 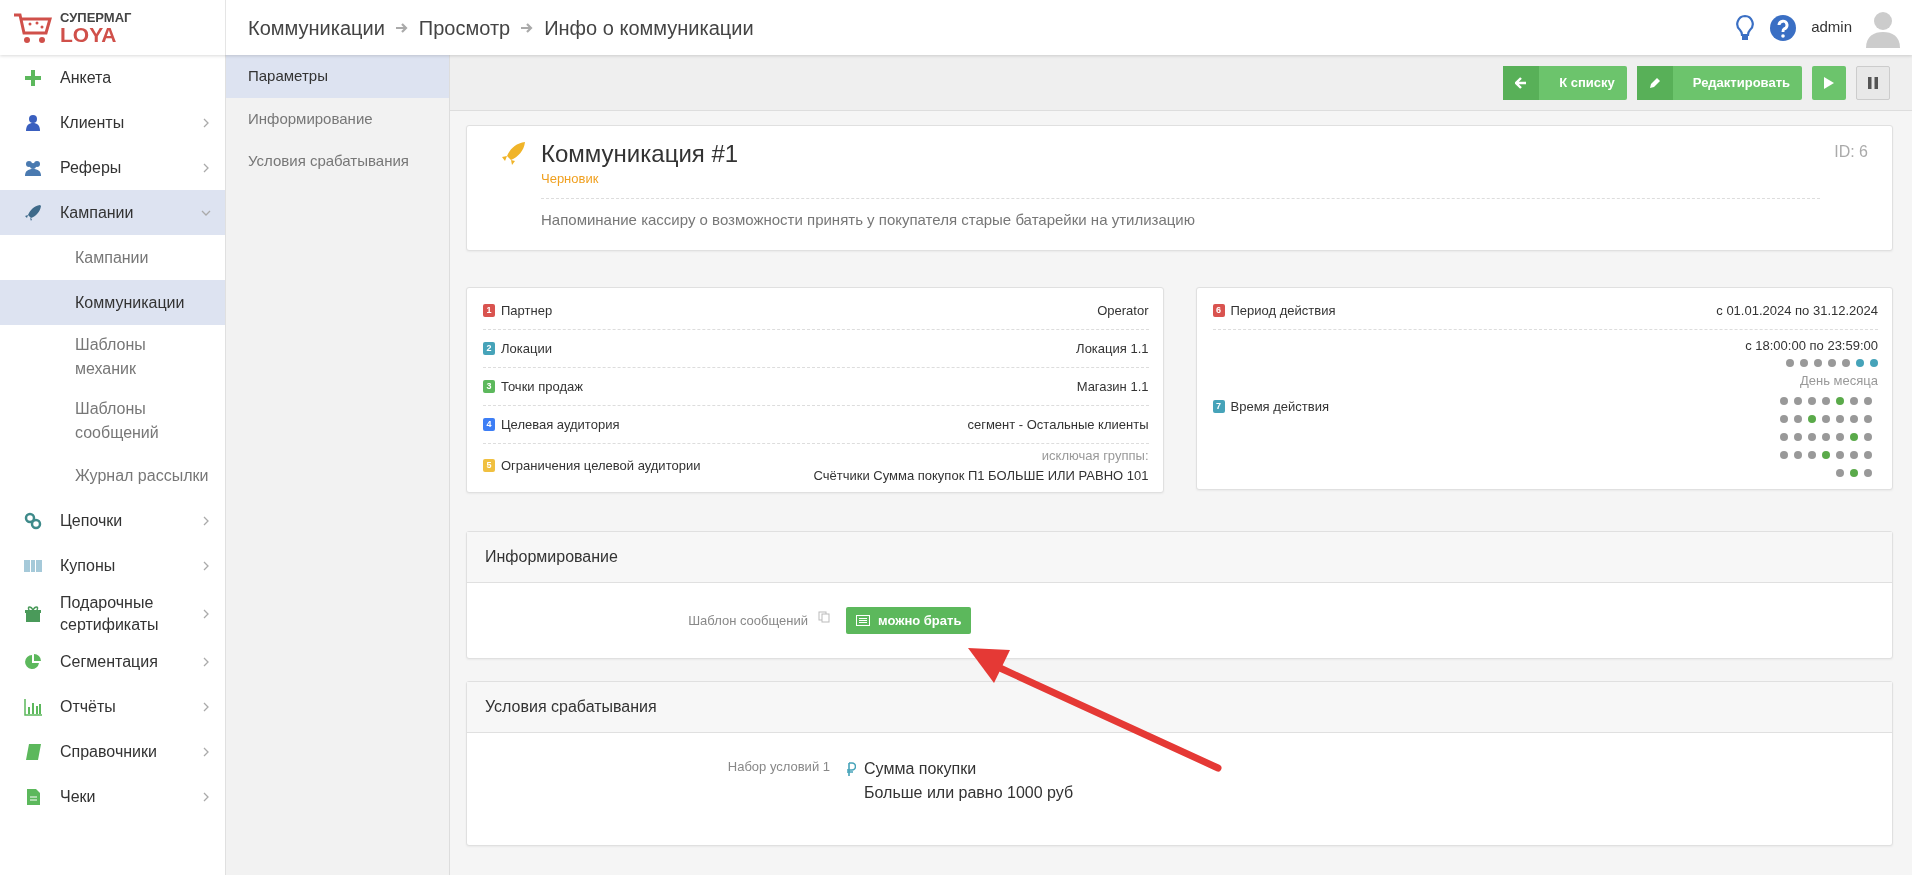 What do you see at coordinates (112, 357) in the screenshot?
I see `sidebar-subitem: Шаблоны механик` at bounding box center [112, 357].